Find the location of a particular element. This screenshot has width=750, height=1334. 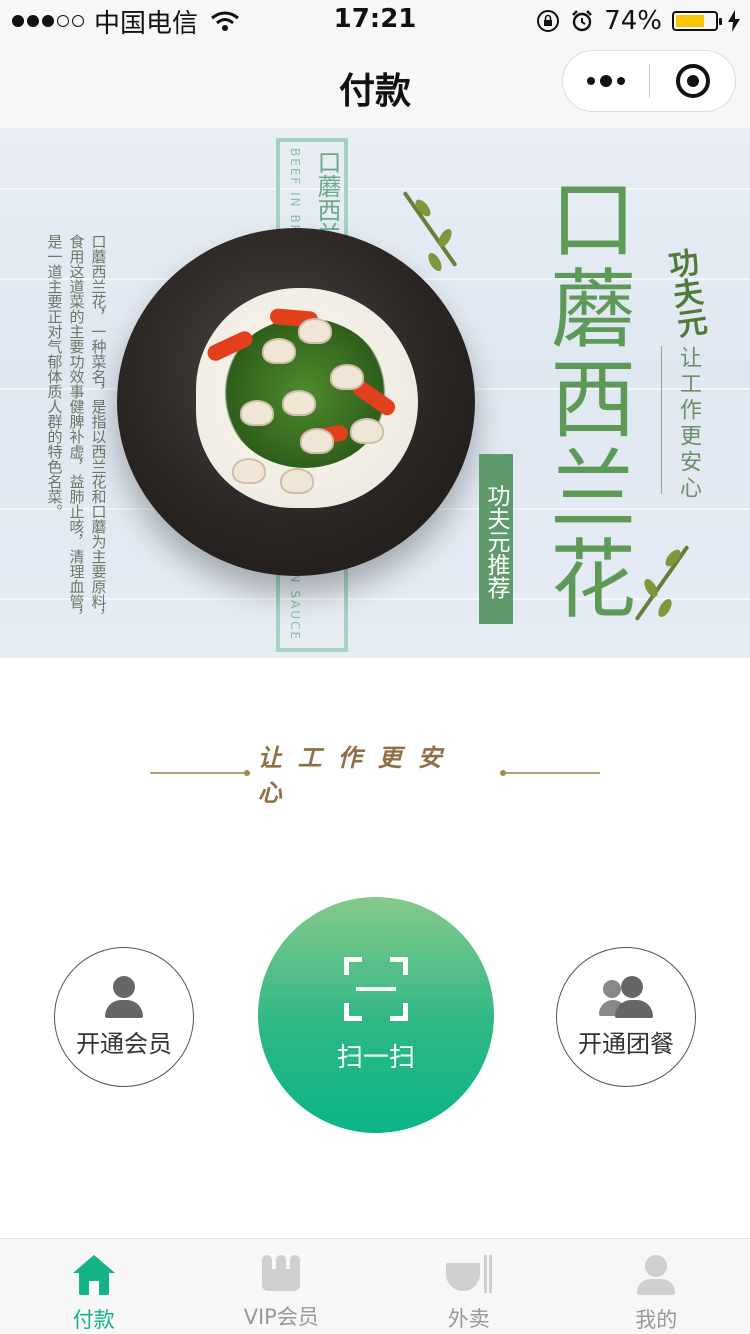

tab-profile: 我的 is located at coordinates (656, 1286).